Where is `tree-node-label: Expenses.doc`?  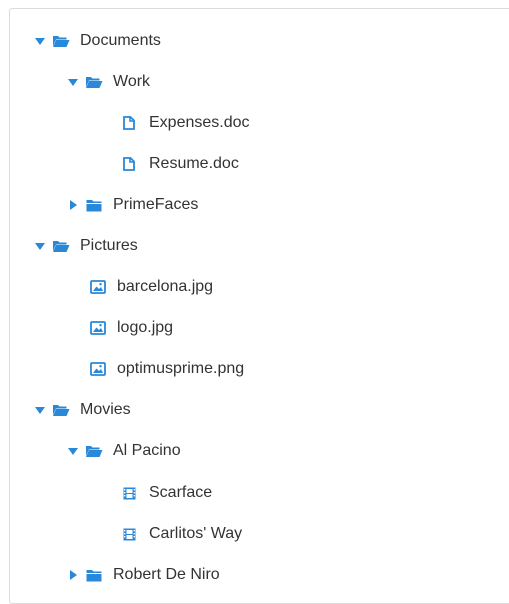
tree-node-label: Expenses.doc is located at coordinates (199, 122).